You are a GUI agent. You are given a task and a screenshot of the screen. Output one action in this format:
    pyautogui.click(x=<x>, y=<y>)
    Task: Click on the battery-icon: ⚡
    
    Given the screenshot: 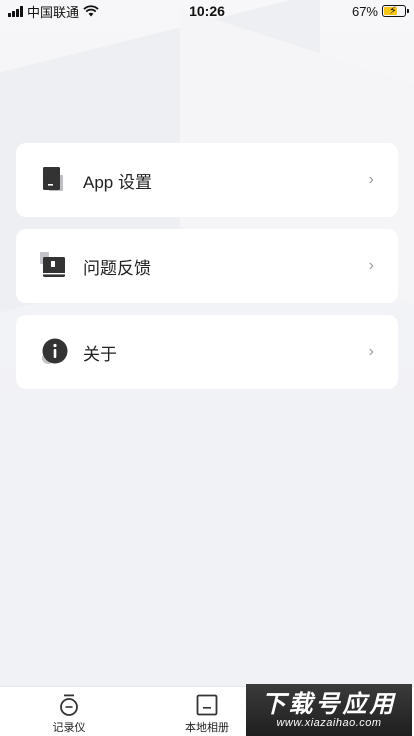 What is the action you would take?
    pyautogui.click(x=395, y=11)
    